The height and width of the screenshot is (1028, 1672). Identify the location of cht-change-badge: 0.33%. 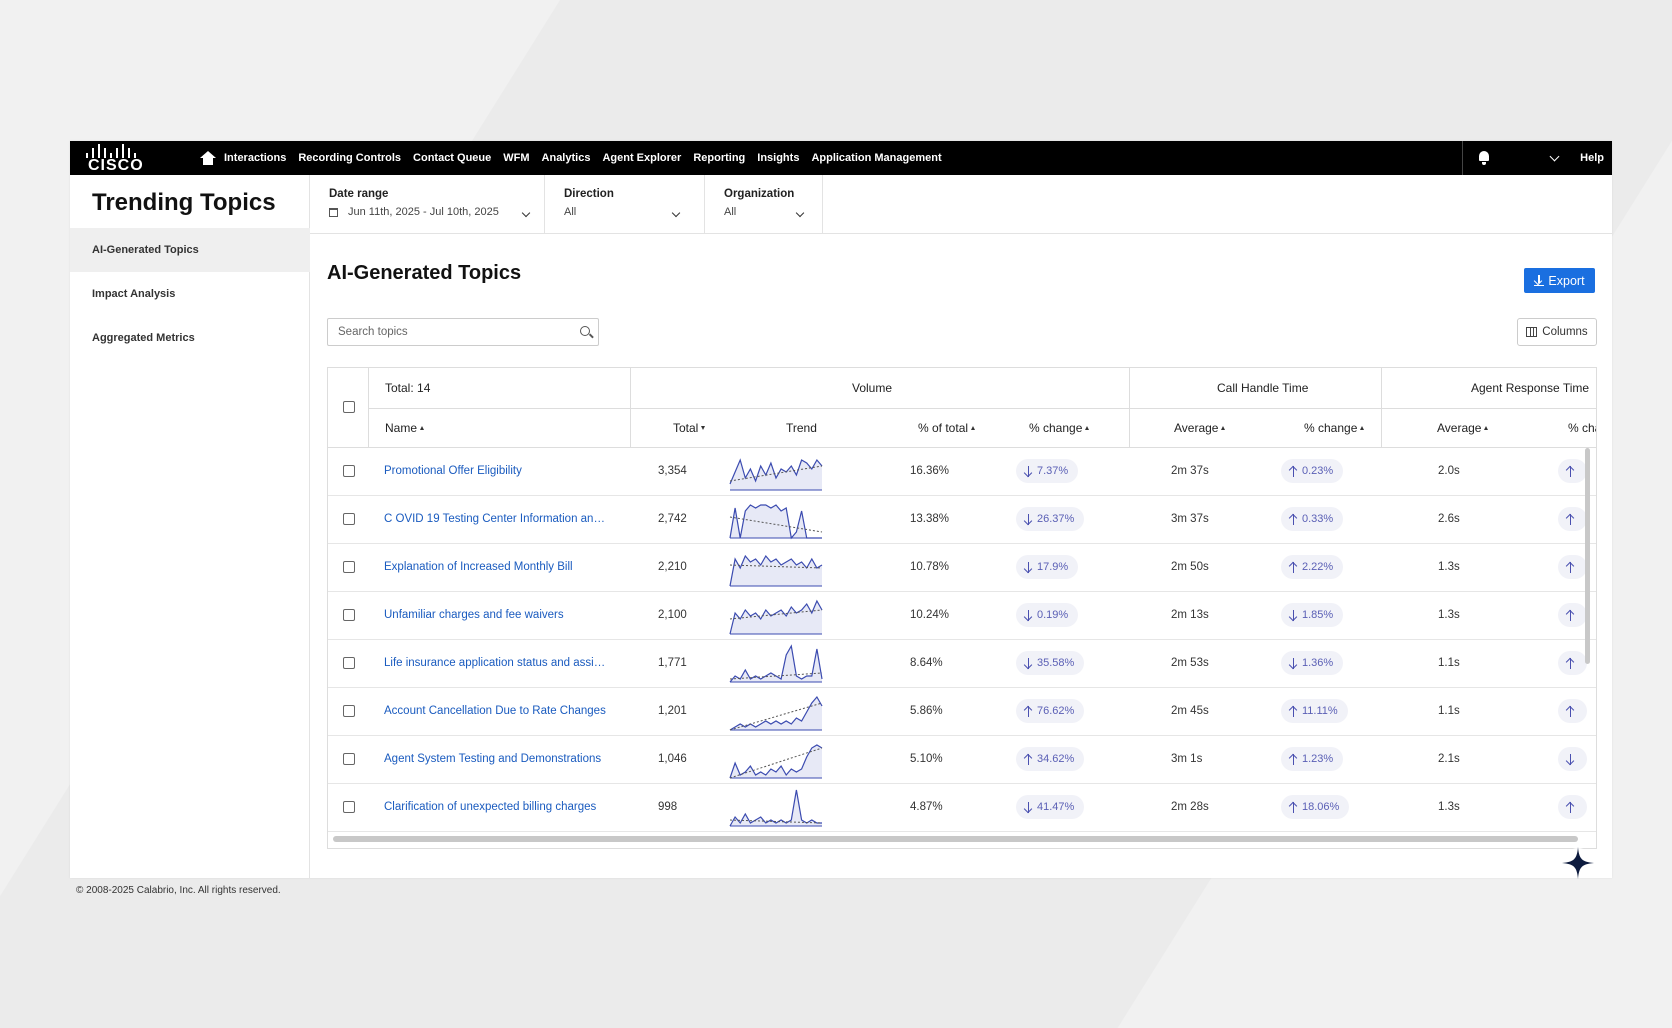
(1312, 519).